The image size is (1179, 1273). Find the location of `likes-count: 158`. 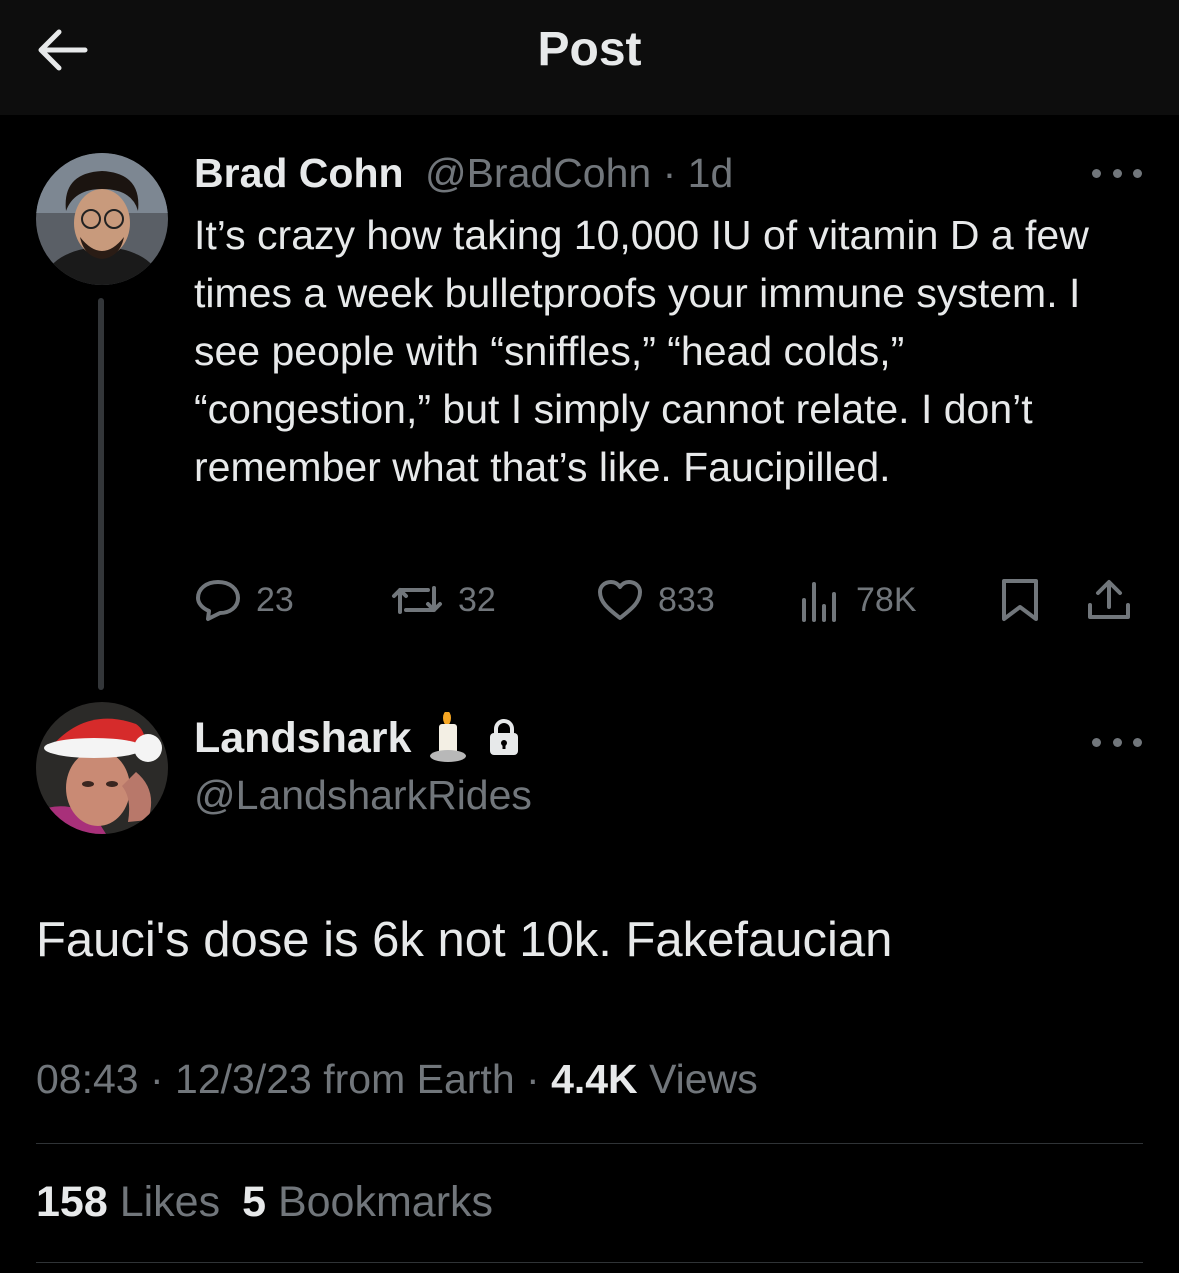

likes-count: 158 is located at coordinates (72, 1202).